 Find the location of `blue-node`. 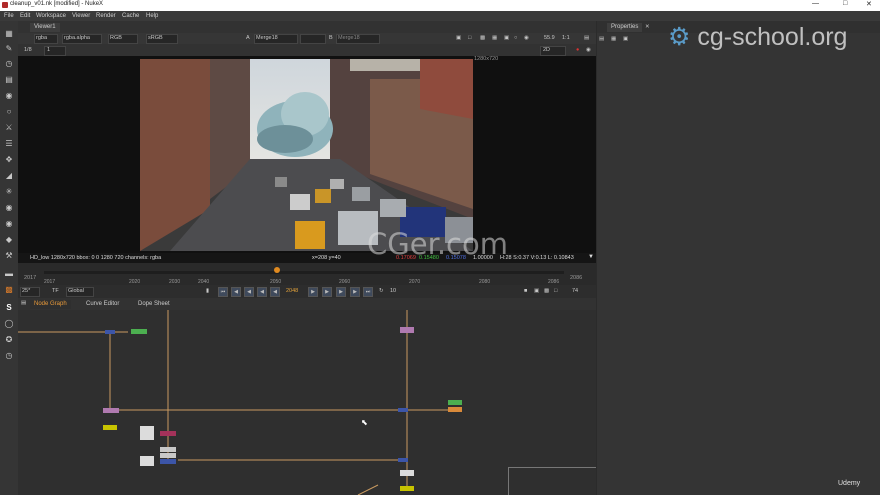

blue-node is located at coordinates (168, 461).